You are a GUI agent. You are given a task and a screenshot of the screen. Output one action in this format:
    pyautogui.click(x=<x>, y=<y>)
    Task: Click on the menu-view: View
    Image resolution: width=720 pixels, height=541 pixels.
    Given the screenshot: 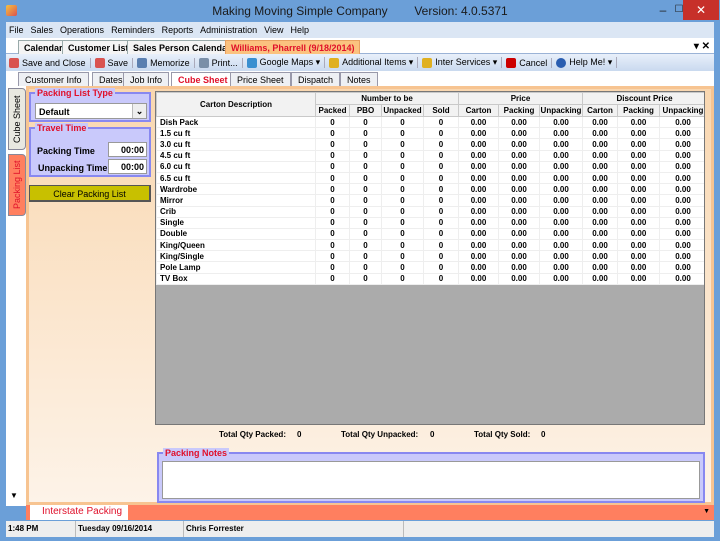 What is the action you would take?
    pyautogui.click(x=273, y=30)
    